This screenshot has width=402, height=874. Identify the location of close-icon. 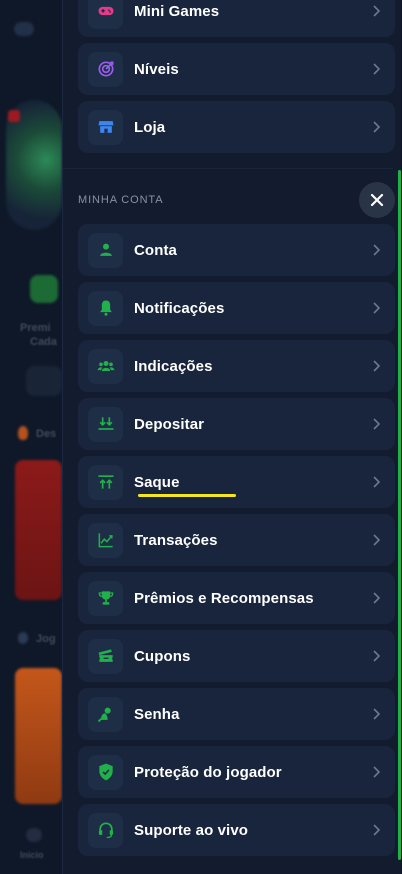
(377, 200).